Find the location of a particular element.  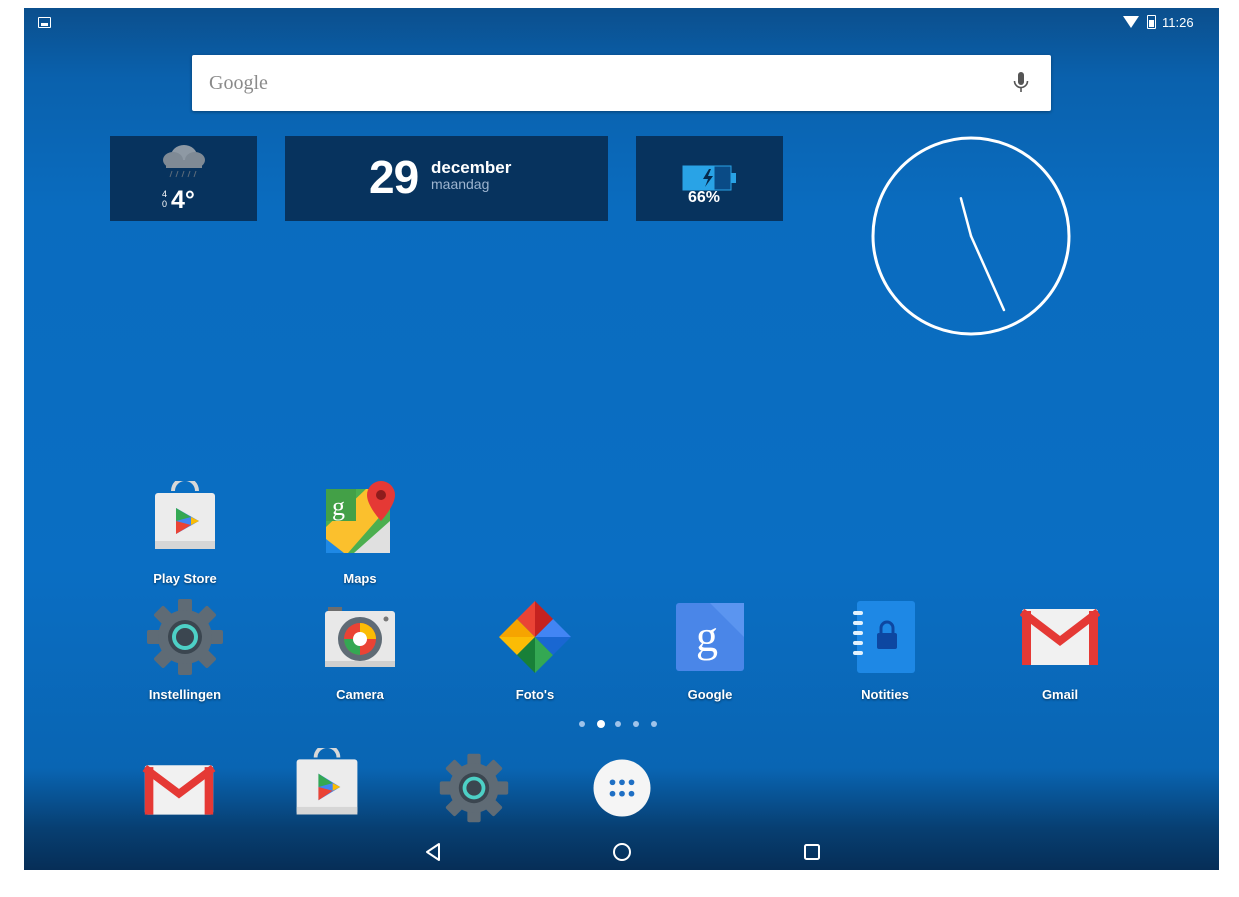

clock-minute-hand is located at coordinates (987, 273).